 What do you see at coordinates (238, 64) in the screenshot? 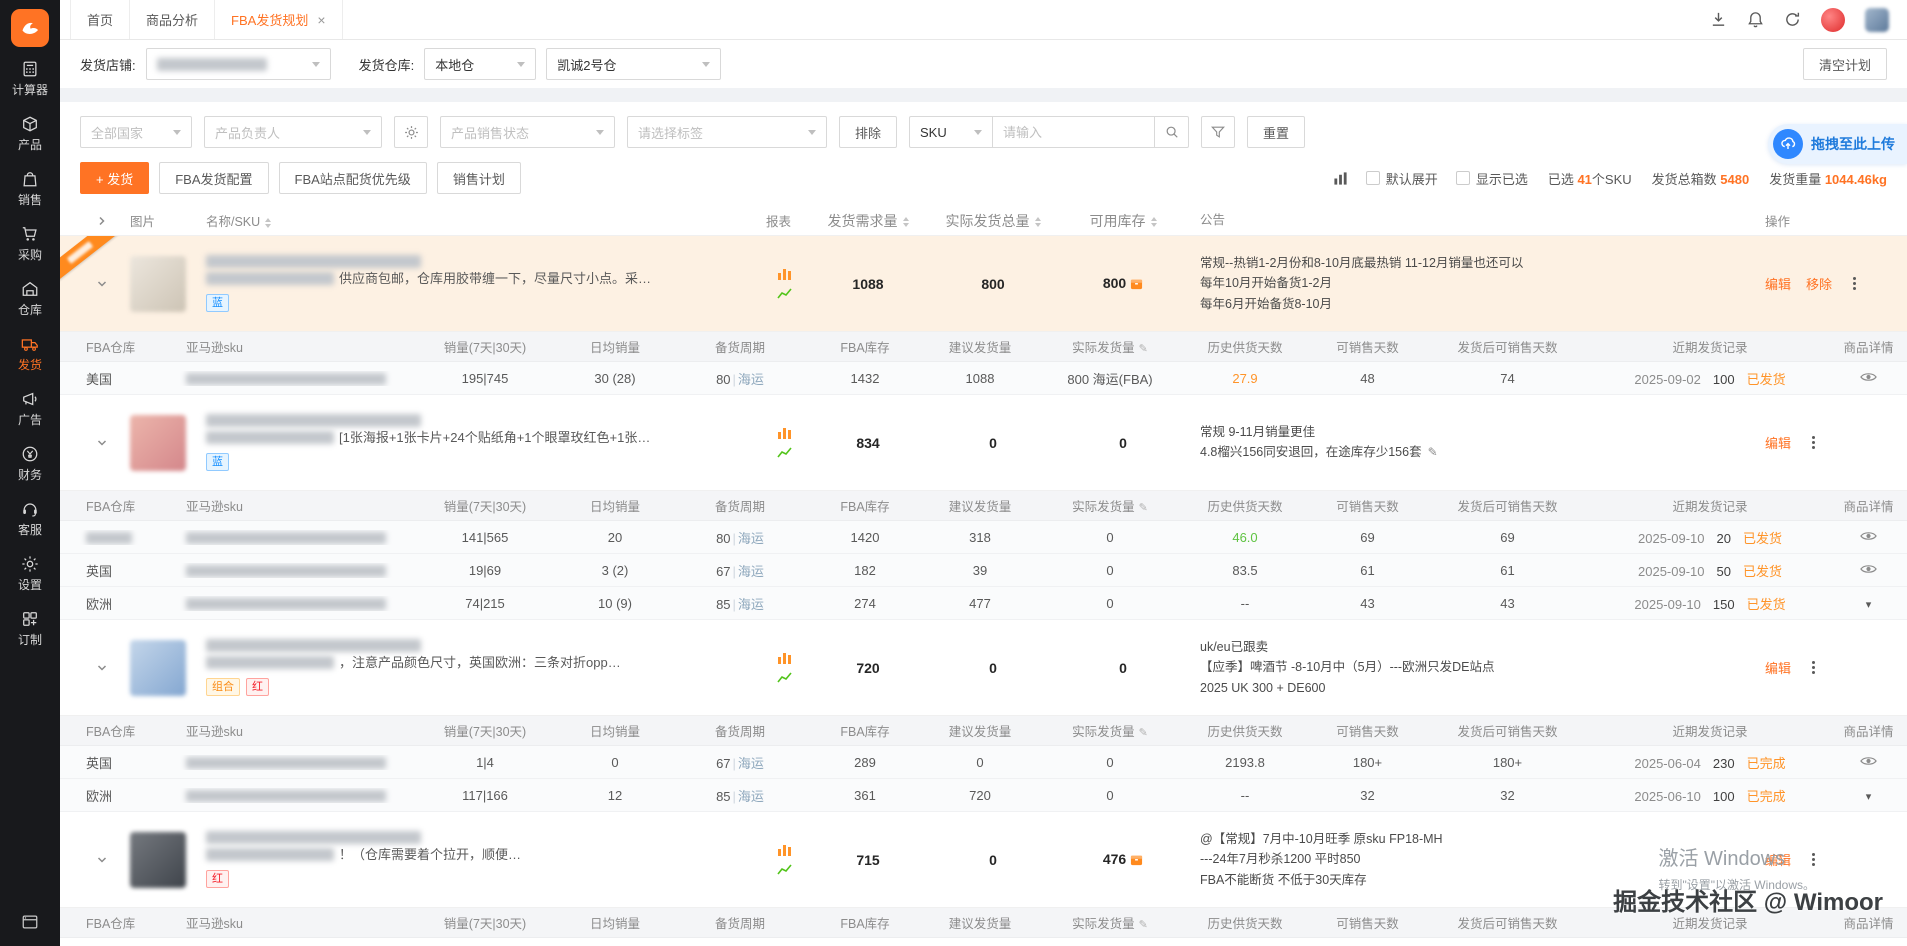
I see `store-select` at bounding box center [238, 64].